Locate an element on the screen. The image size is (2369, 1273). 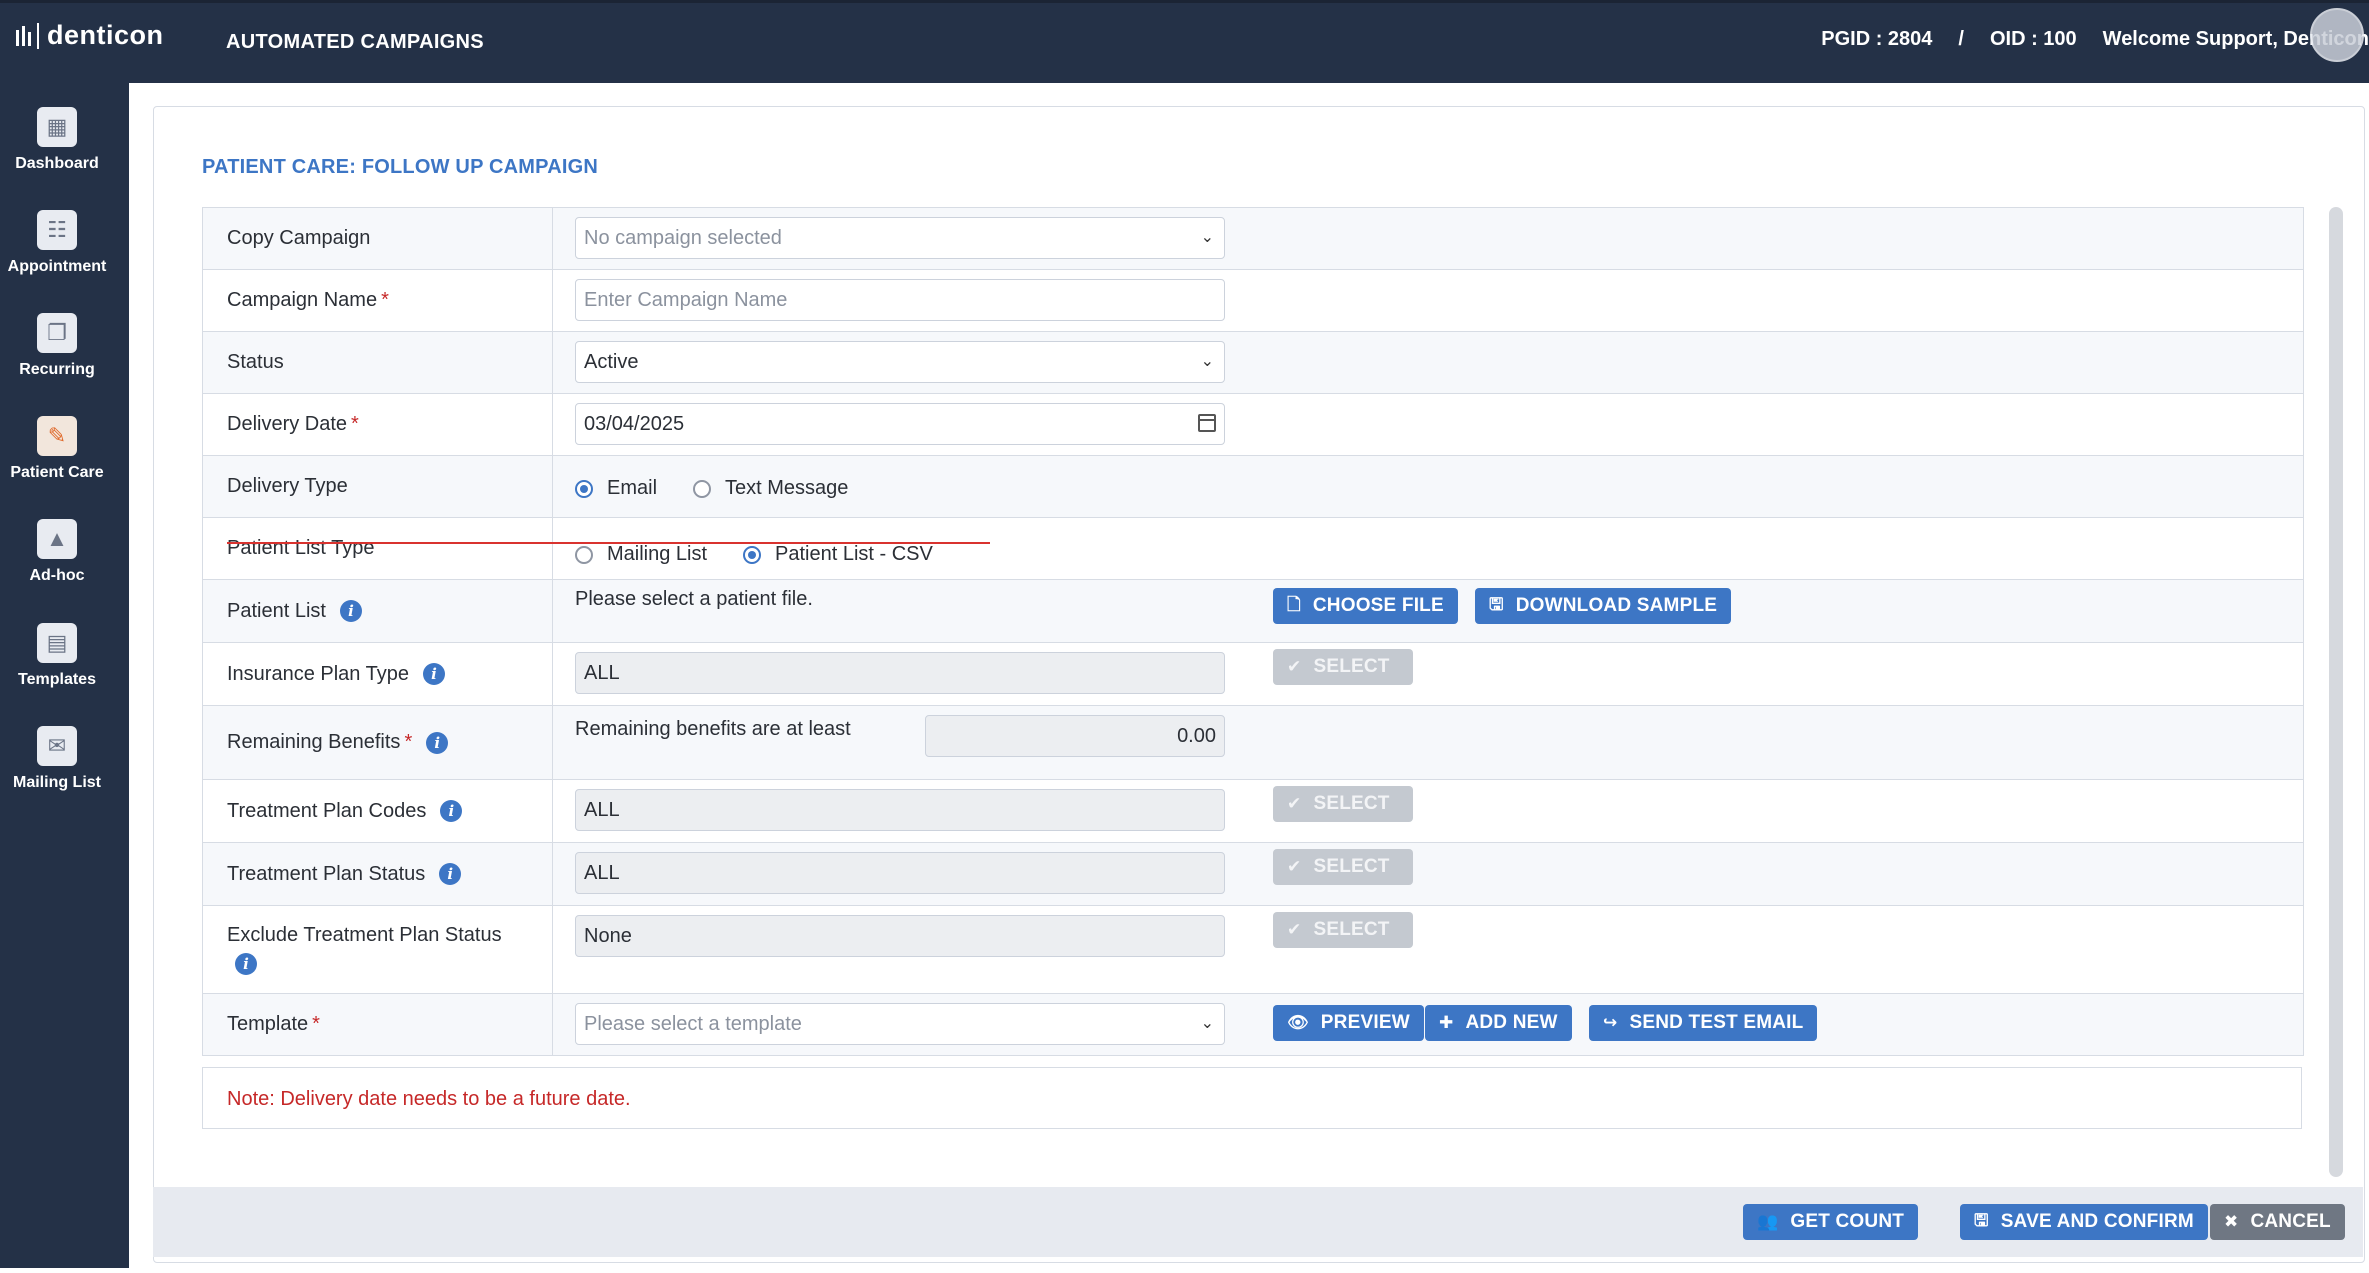
close-icon: ✖ is located at coordinates (2231, 1221).